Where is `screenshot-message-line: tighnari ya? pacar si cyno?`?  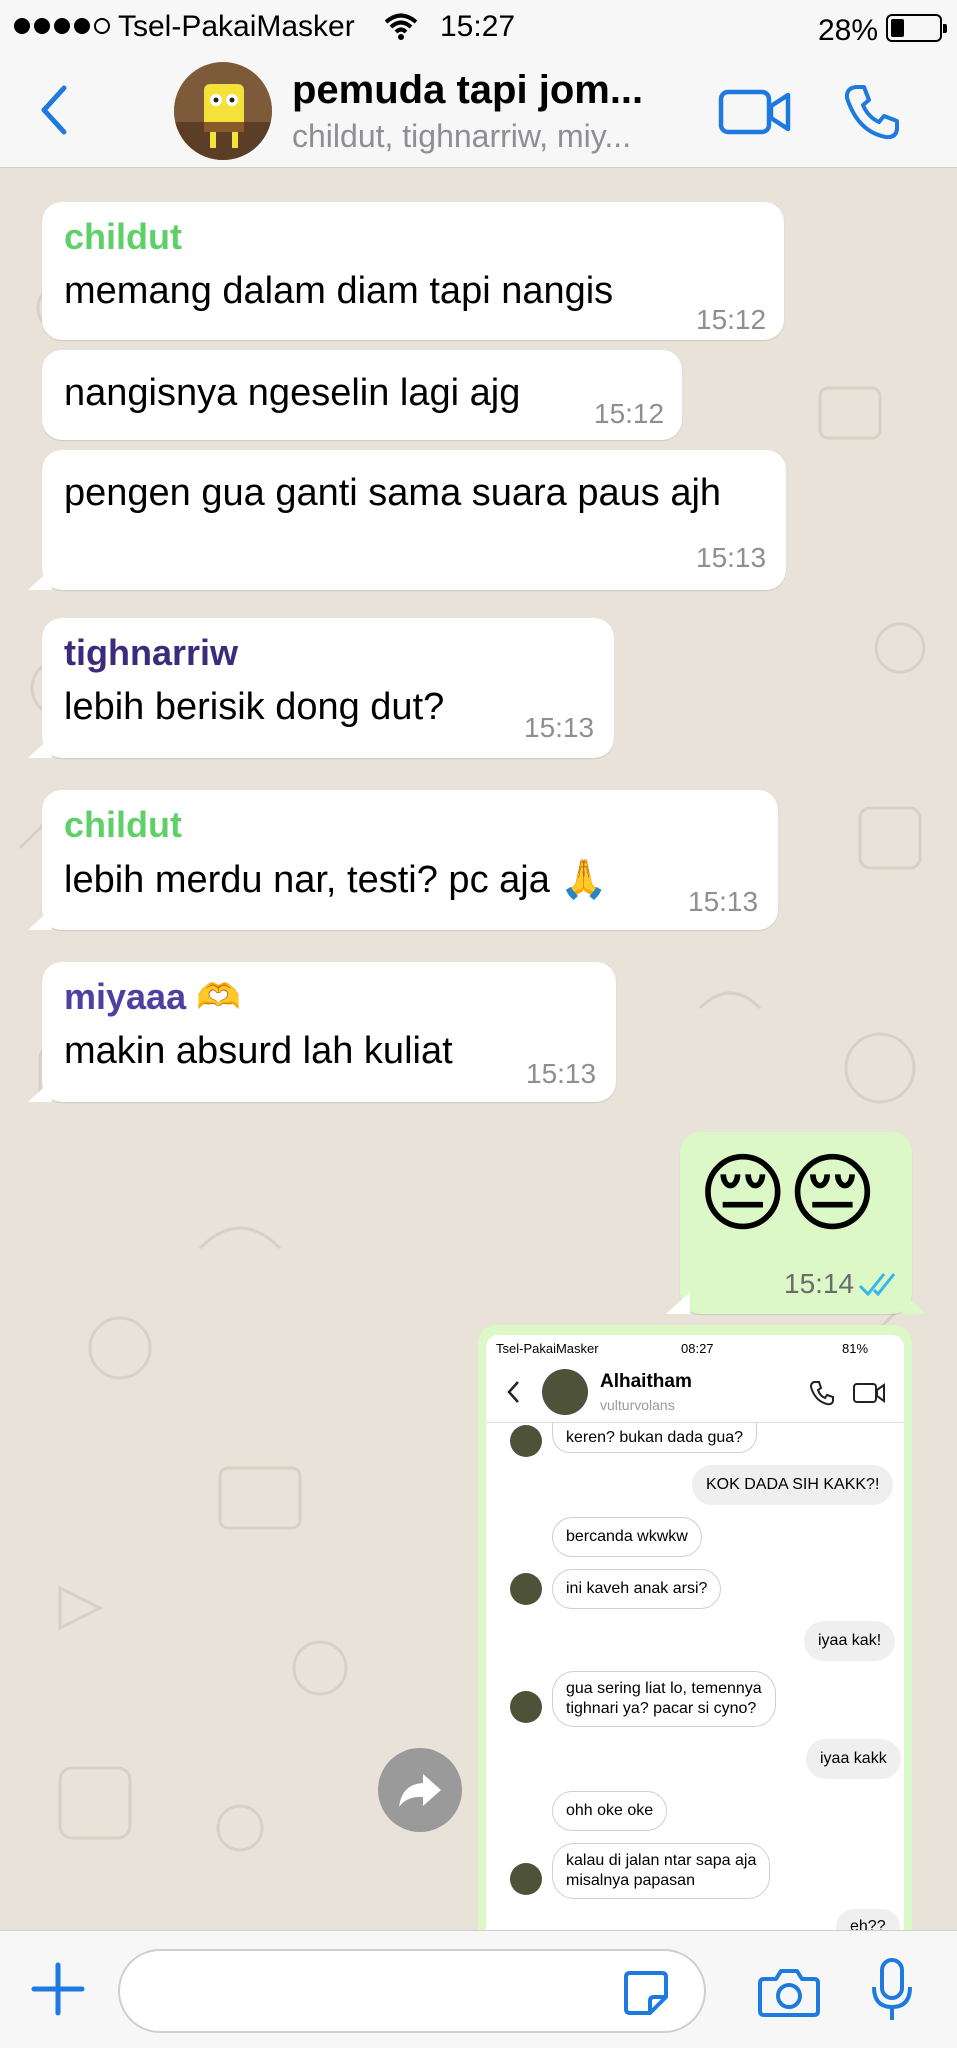
screenshot-message-line: tighnari ya? pacar si cyno? is located at coordinates (661, 1708).